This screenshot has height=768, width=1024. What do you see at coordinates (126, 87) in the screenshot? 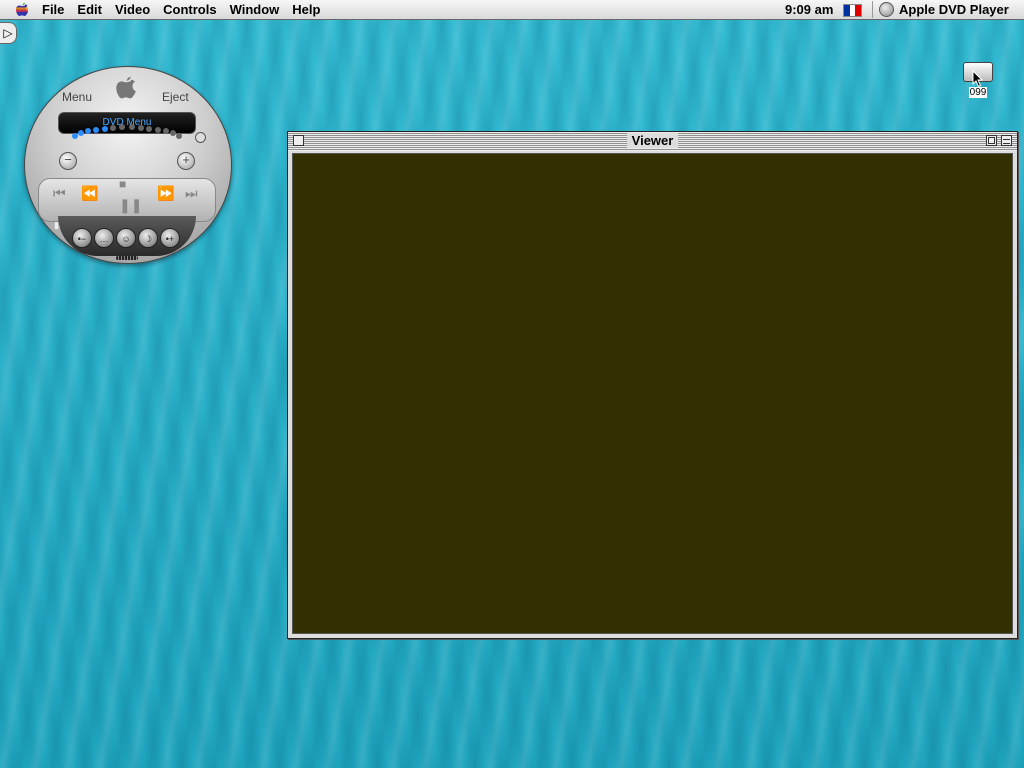
I see `apple-logo-icon` at bounding box center [126, 87].